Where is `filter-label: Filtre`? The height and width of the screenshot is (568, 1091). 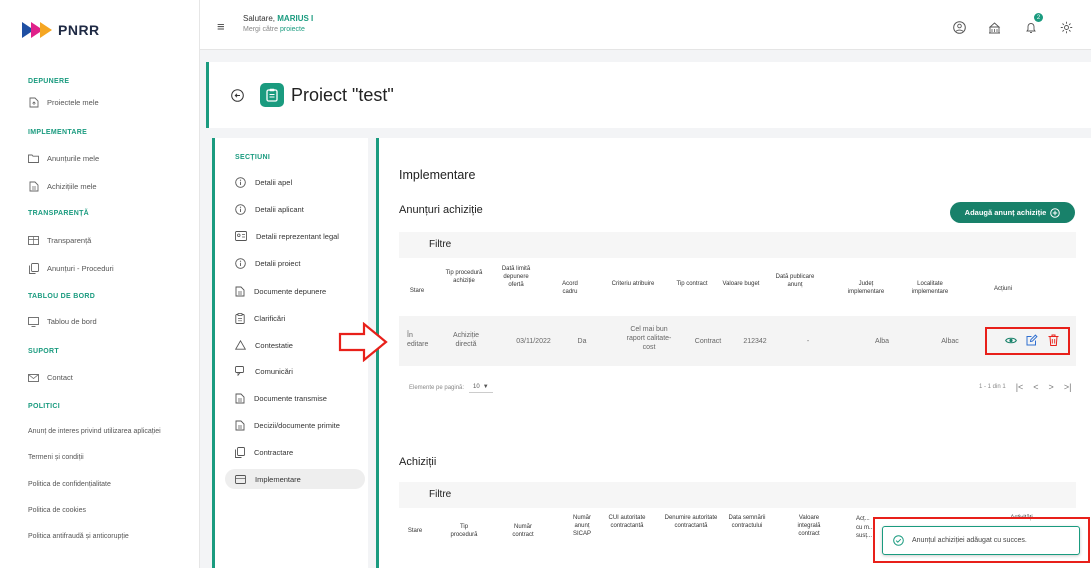 filter-label: Filtre is located at coordinates (440, 244).